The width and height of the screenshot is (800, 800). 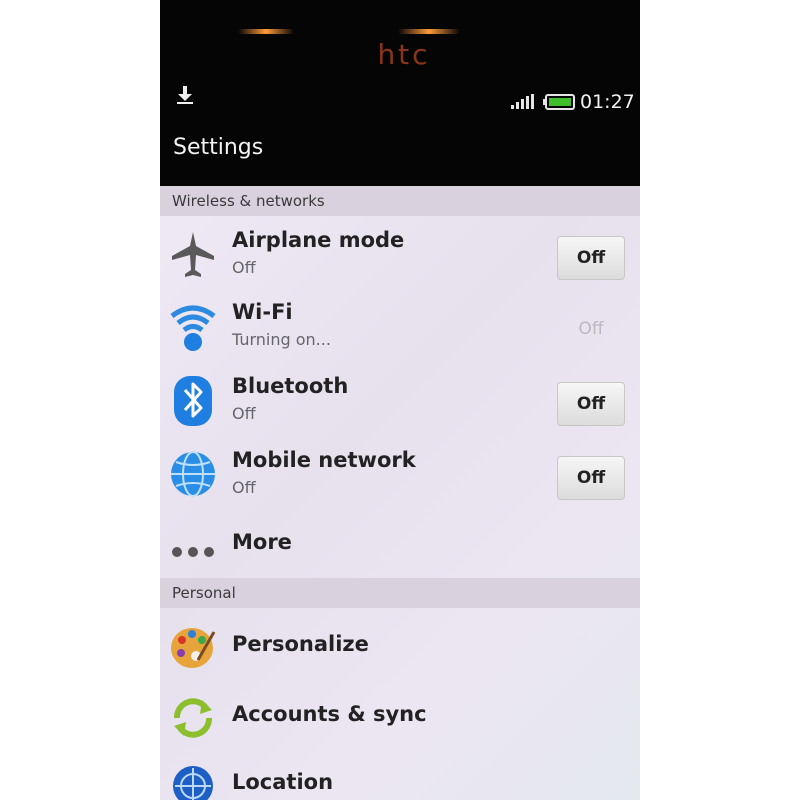 What do you see at coordinates (400, 474) in the screenshot?
I see `settings-item-mobile-network: Mobile network Off Off` at bounding box center [400, 474].